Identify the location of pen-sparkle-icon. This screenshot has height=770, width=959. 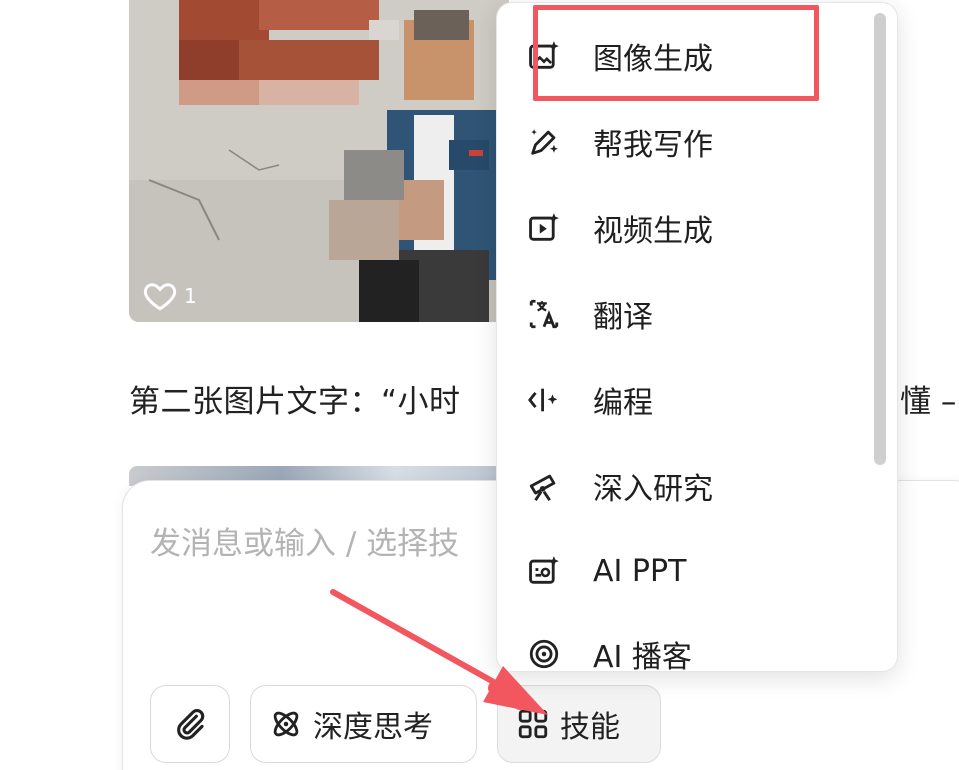
(544, 142).